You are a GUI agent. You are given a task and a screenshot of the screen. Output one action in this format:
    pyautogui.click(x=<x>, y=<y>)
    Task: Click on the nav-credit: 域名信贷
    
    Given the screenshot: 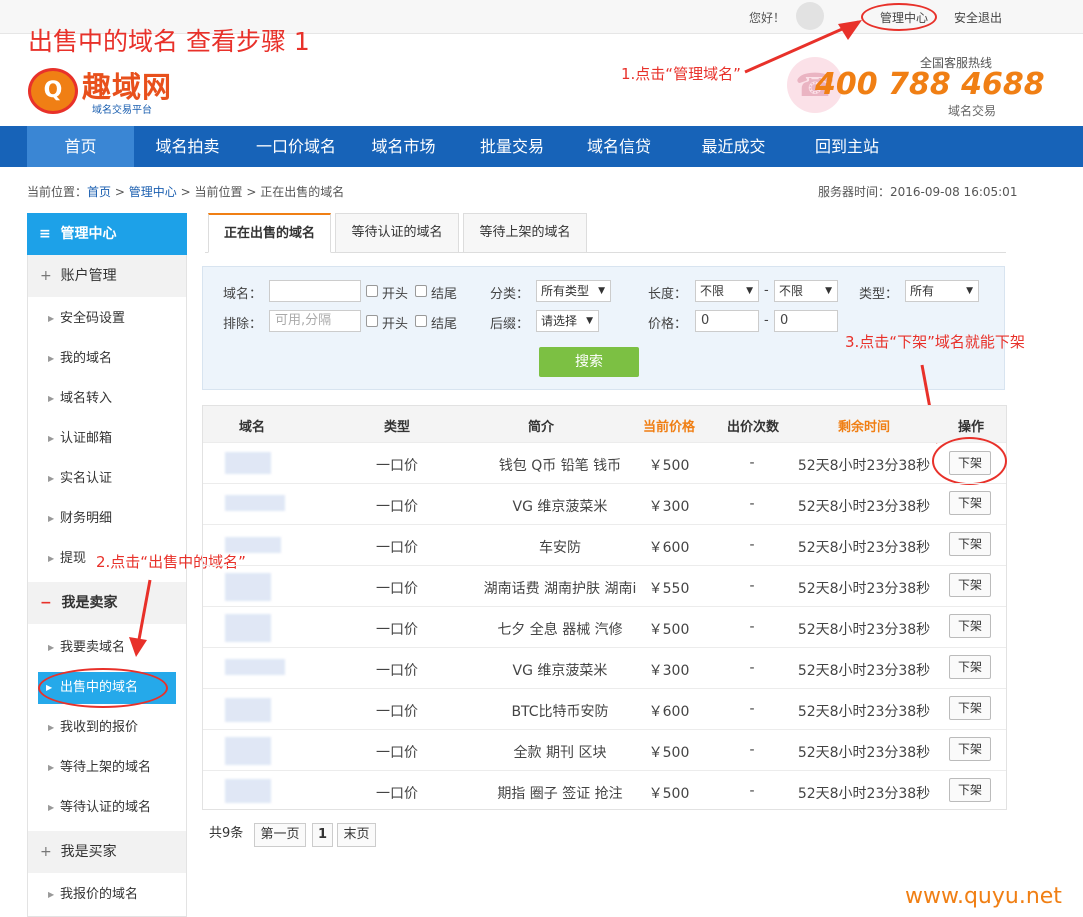 What is the action you would take?
    pyautogui.click(x=619, y=146)
    